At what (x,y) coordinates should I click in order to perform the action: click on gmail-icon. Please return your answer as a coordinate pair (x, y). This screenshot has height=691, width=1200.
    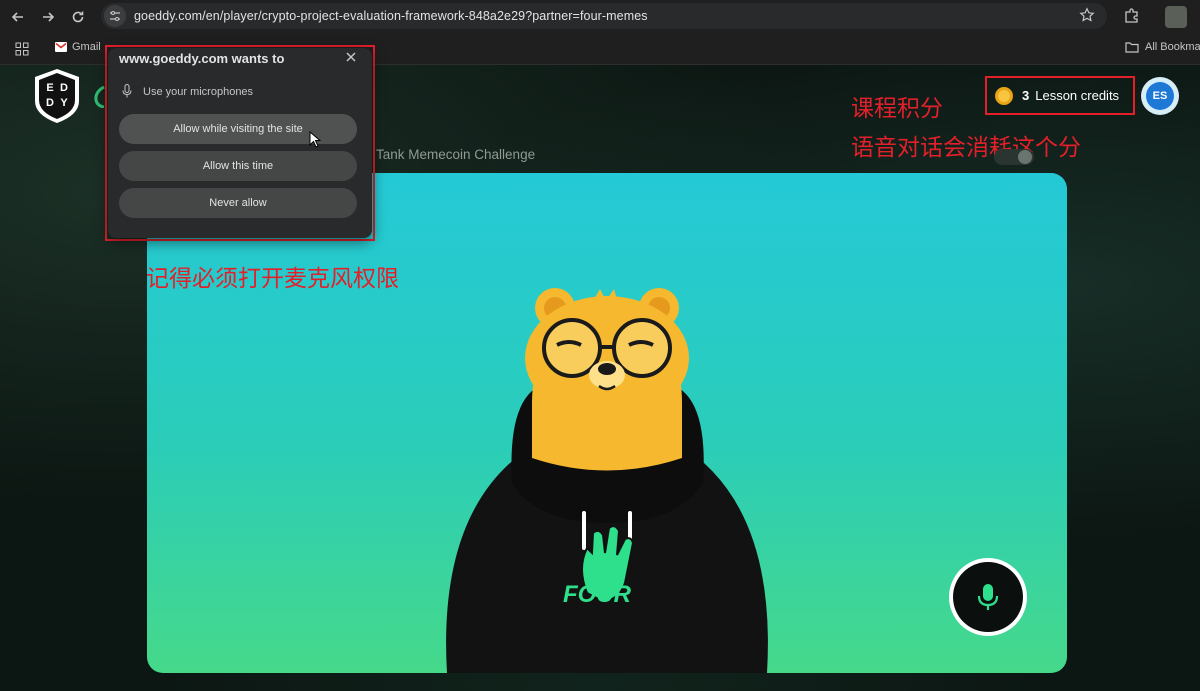
    Looking at the image, I should click on (61, 47).